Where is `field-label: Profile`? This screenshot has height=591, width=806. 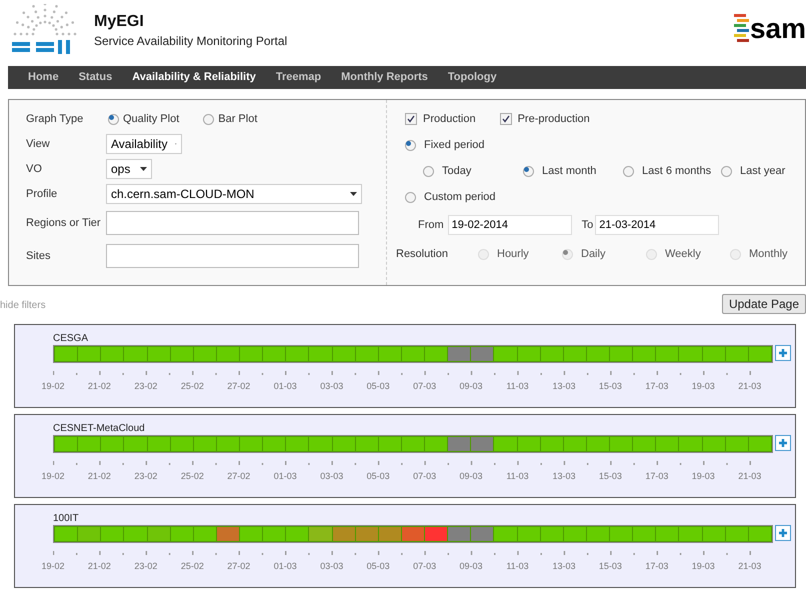
field-label: Profile is located at coordinates (42, 194).